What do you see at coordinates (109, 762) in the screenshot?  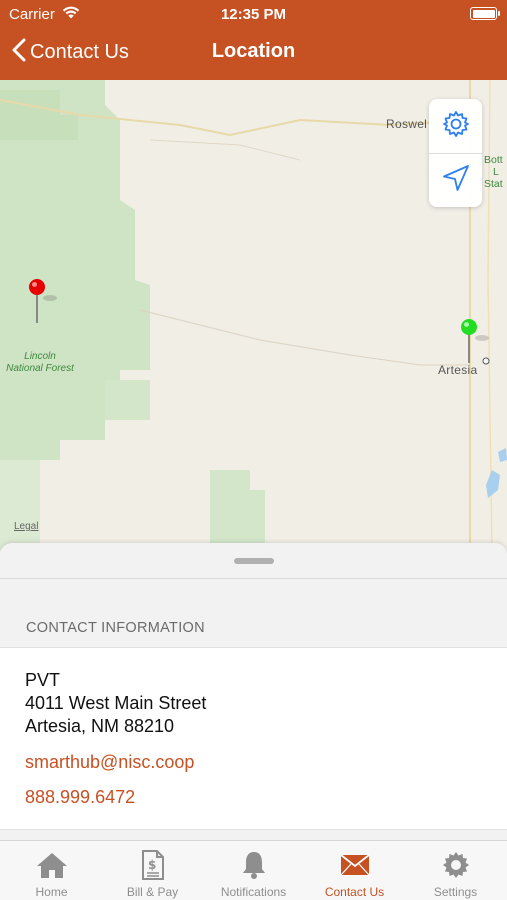 I see `email-link: smarthub@nisc.coop` at bounding box center [109, 762].